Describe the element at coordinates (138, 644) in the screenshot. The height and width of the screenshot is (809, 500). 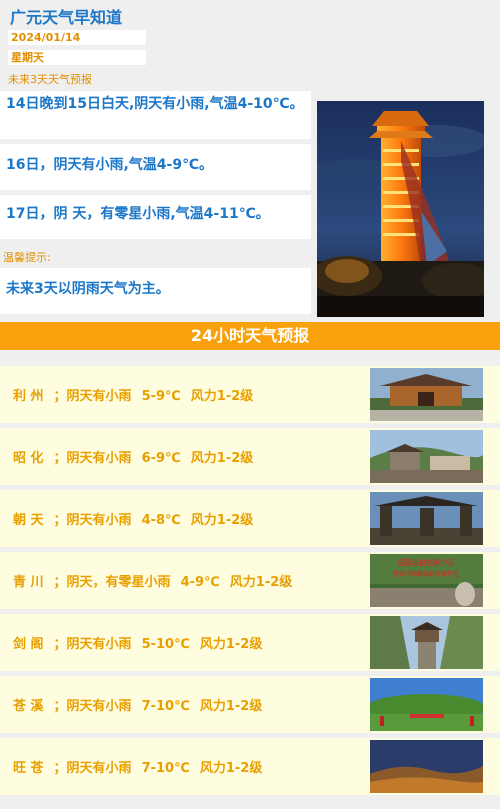
I see `city-forecast-text: 剑 阁；阴天有小雨 5-10℃ 风力1-2级` at that location.